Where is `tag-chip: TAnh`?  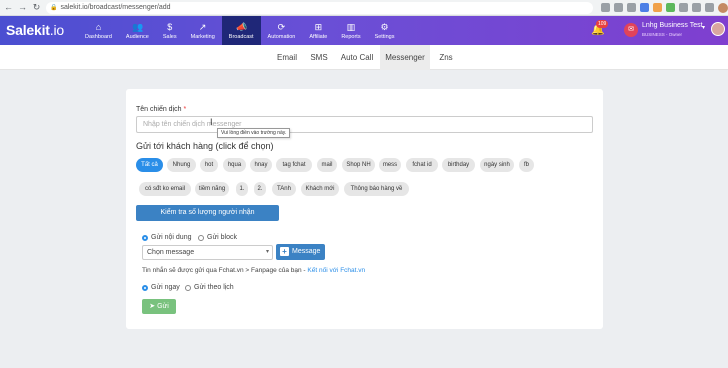
tag-chip: TAnh is located at coordinates (284, 189).